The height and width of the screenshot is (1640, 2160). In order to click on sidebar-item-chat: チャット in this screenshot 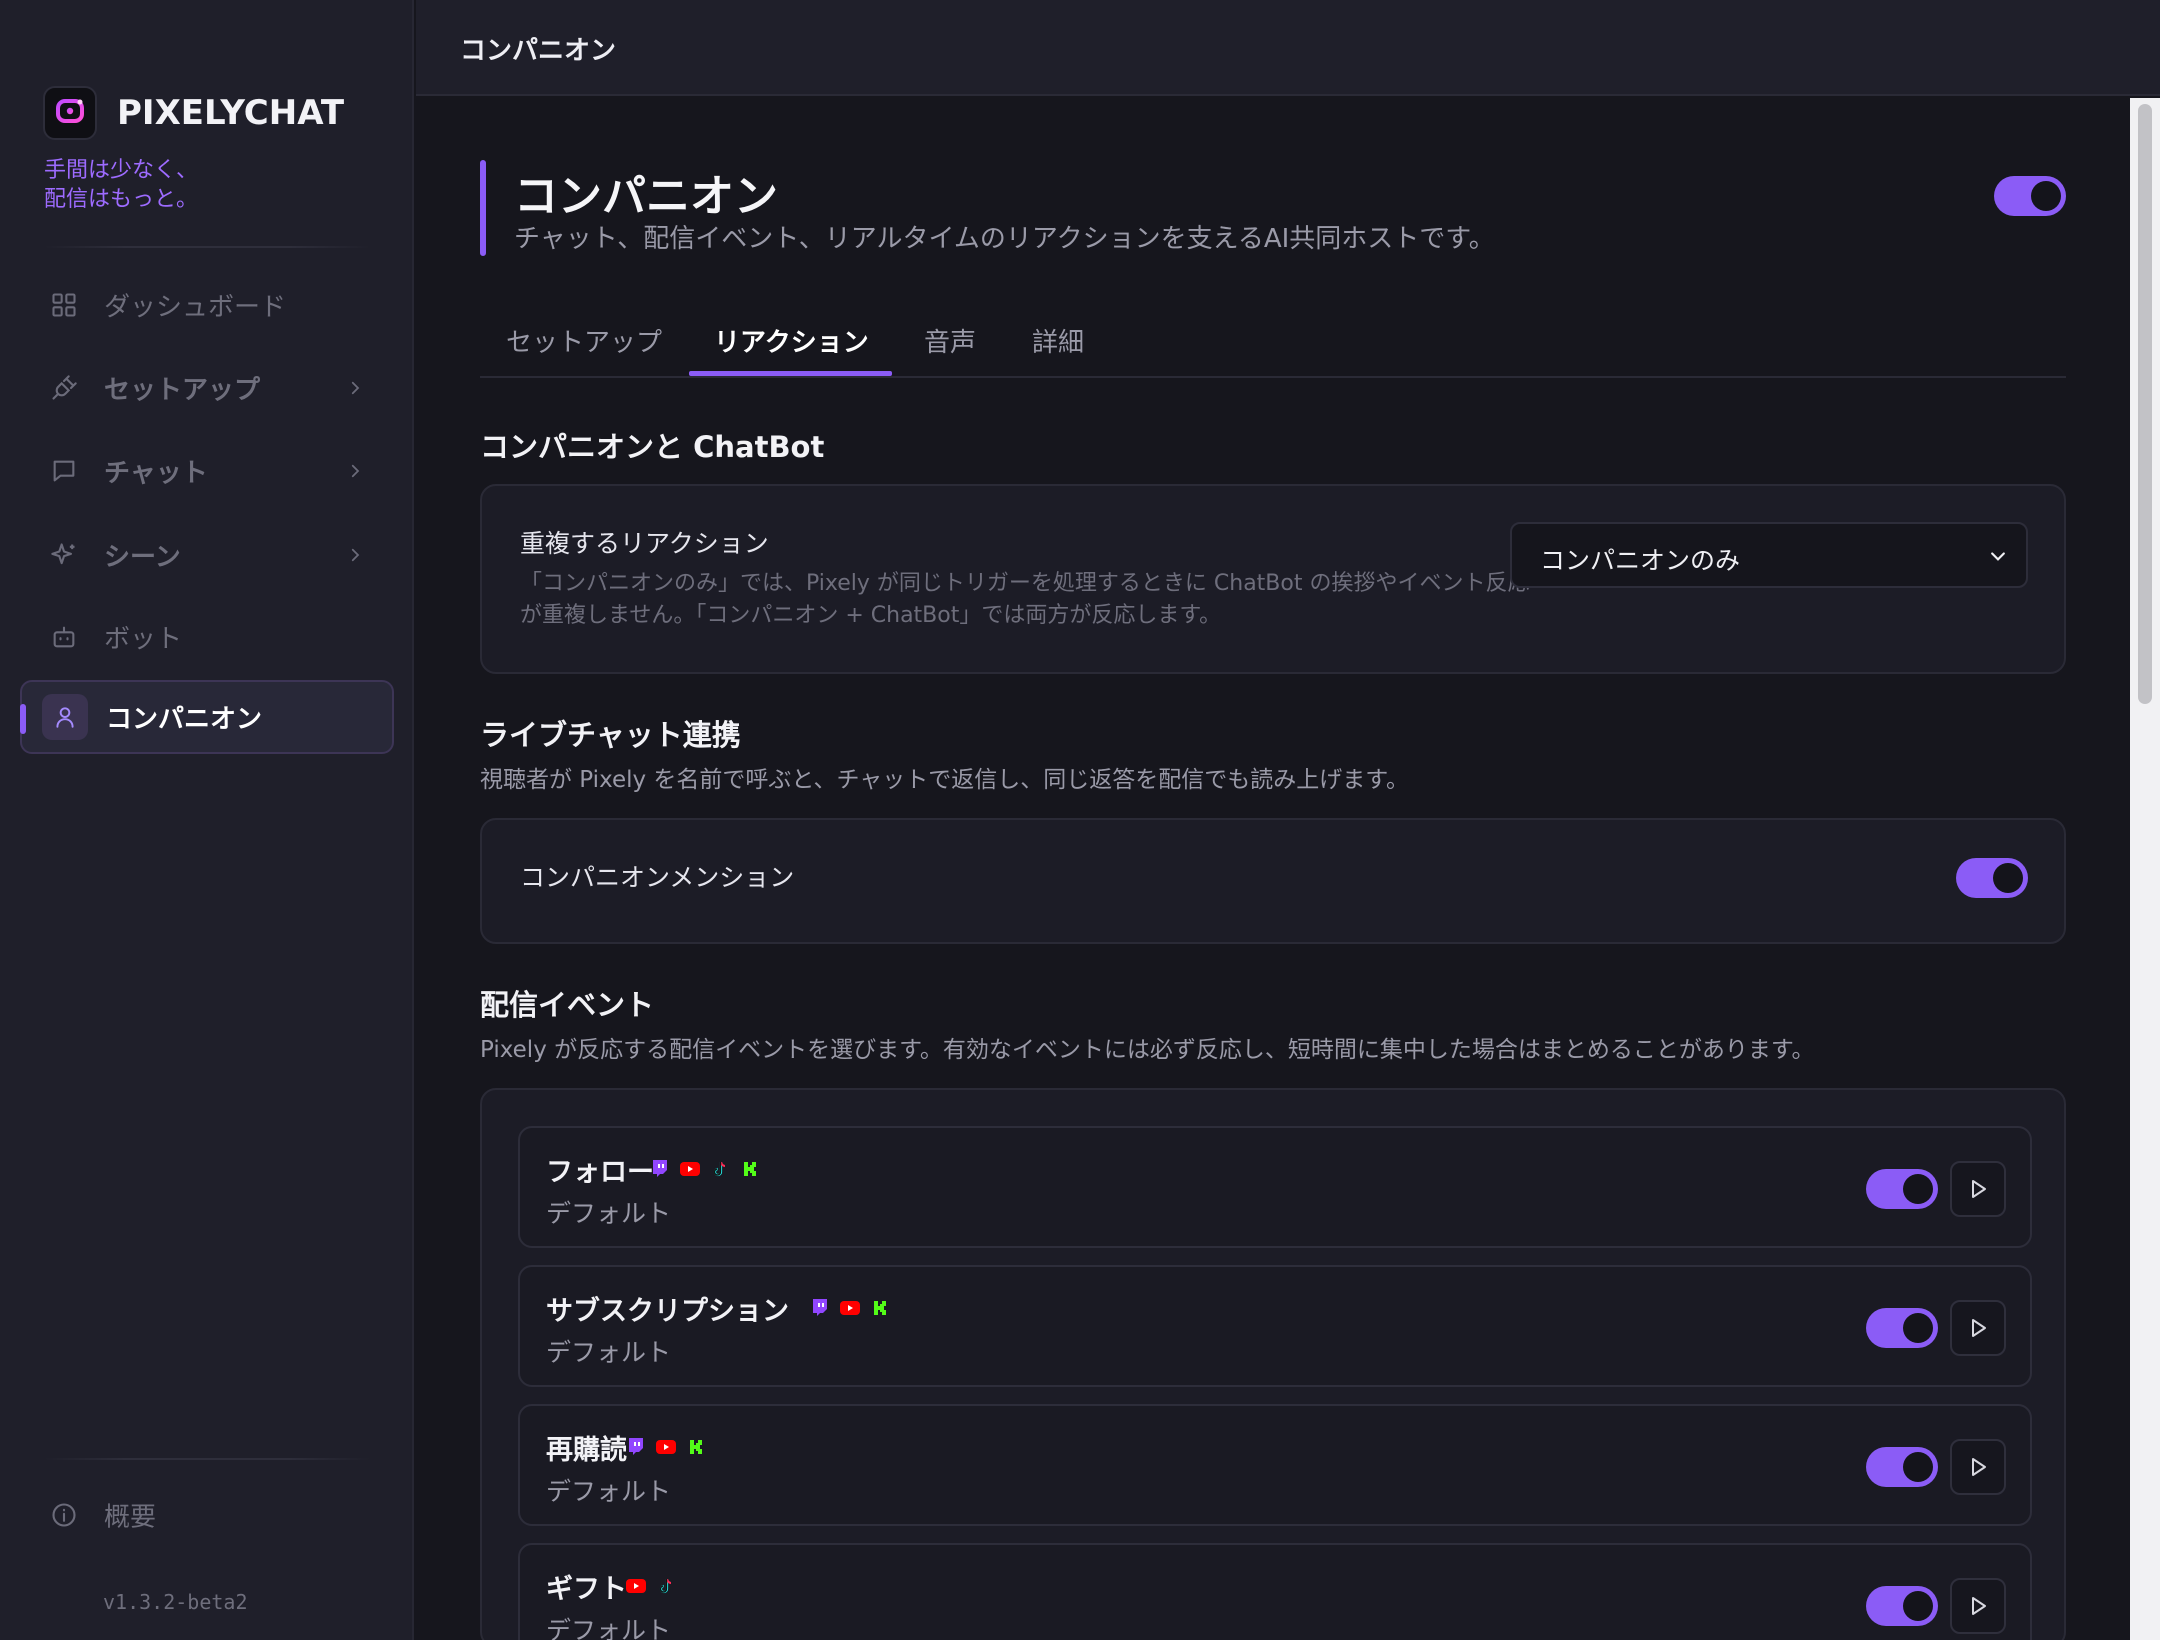, I will do `click(207, 471)`.